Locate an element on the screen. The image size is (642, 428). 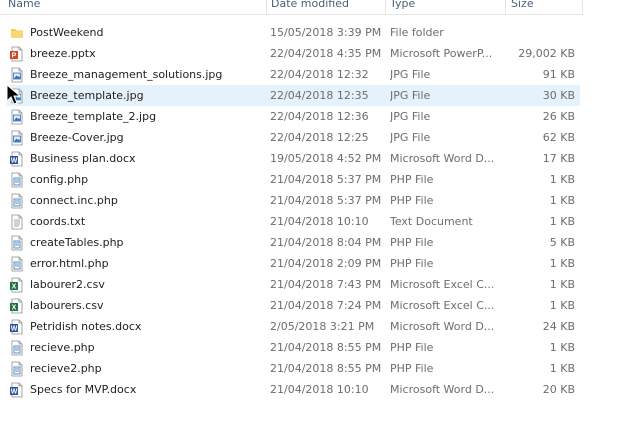
file-date-modified: 21/04/2018 2:09 PM is located at coordinates (326, 263).